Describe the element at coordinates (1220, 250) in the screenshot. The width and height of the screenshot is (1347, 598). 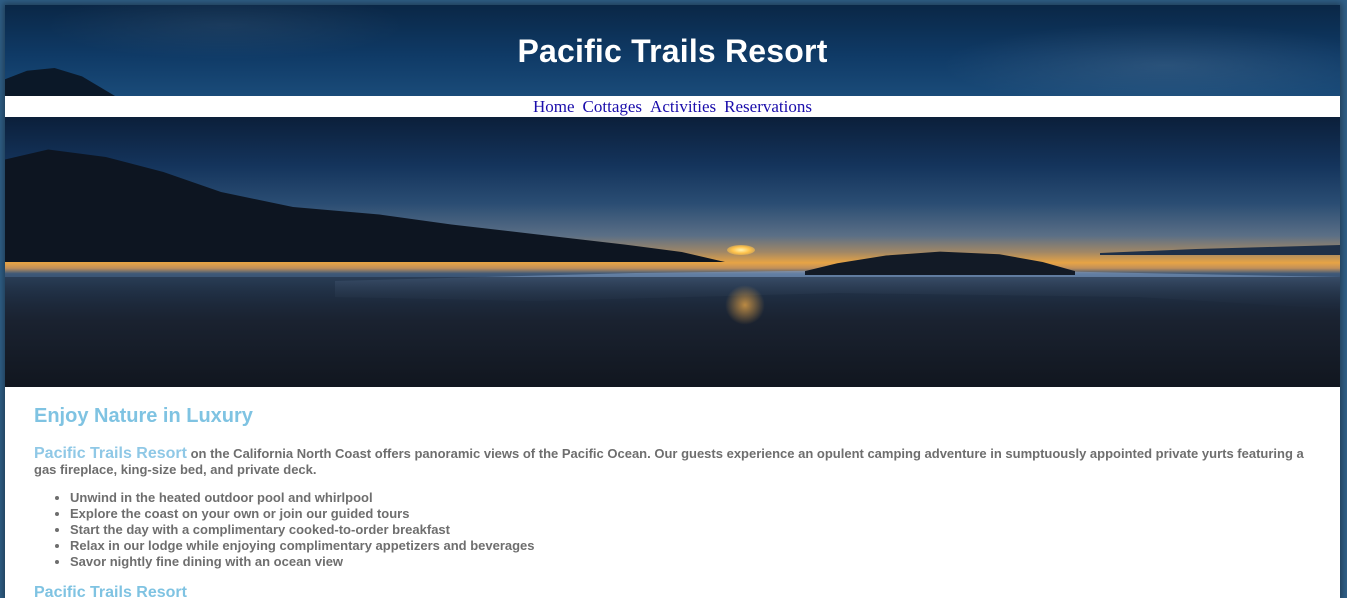
I see `distant-hills` at that location.